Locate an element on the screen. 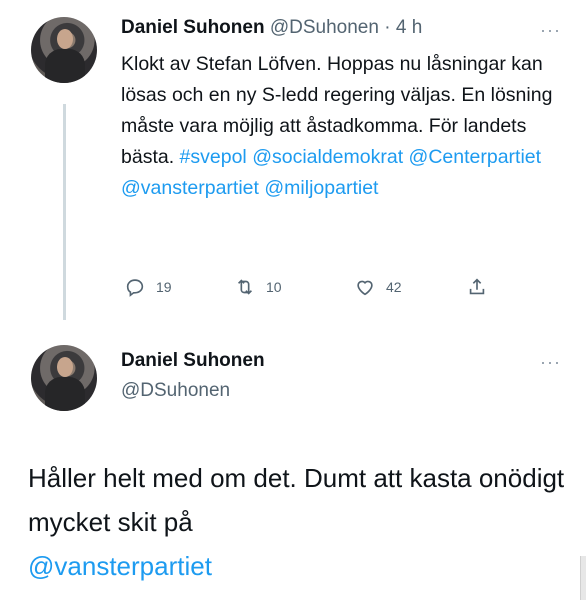 This screenshot has width=586, height=600. mention-link: @socialdemokrat is located at coordinates (327, 157).